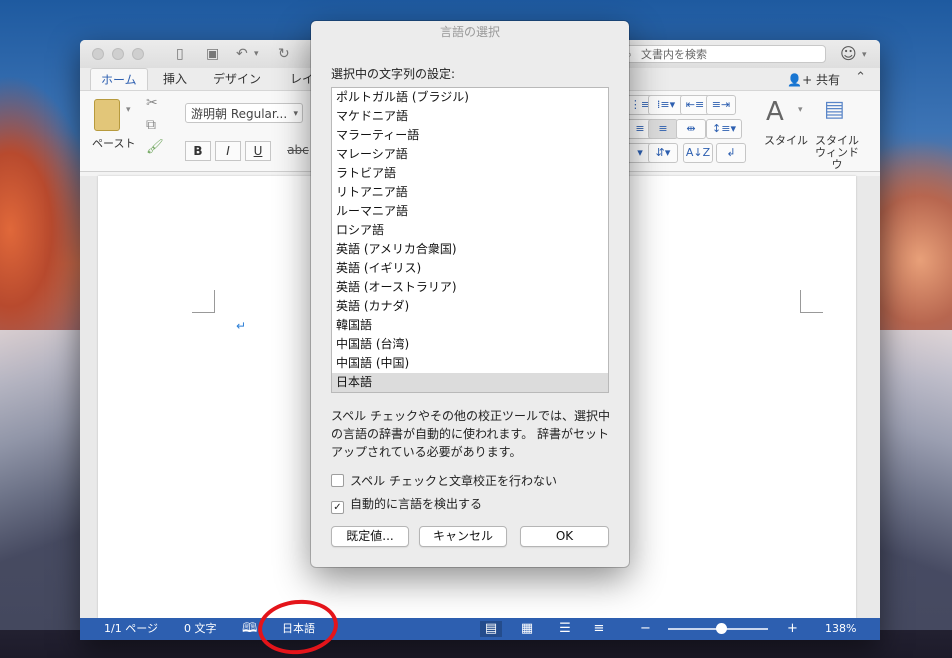 The height and width of the screenshot is (658, 952). Describe the element at coordinates (786, 140) in the screenshot. I see `styles-label: スタイル` at that location.